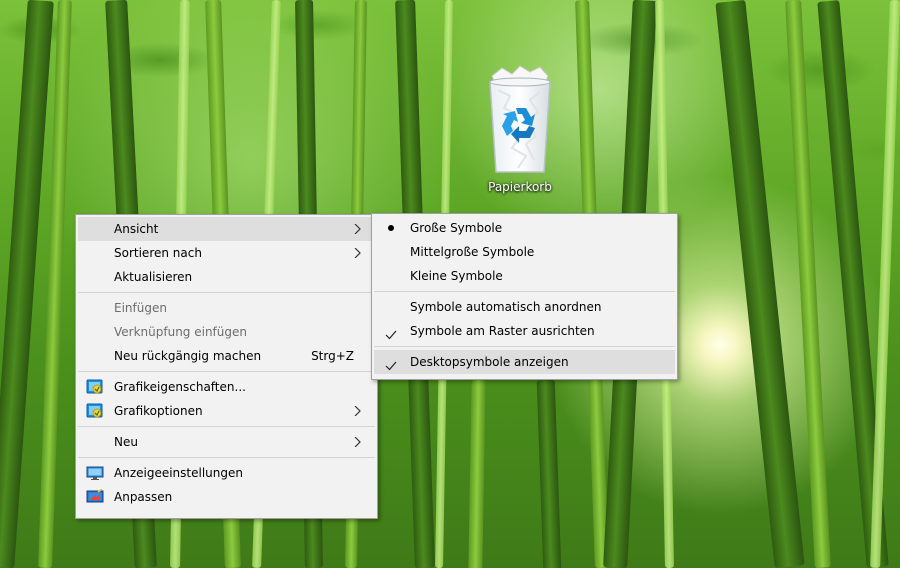  What do you see at coordinates (226, 253) in the screenshot?
I see `menu-item-sortieren-nach: Sortieren nach` at bounding box center [226, 253].